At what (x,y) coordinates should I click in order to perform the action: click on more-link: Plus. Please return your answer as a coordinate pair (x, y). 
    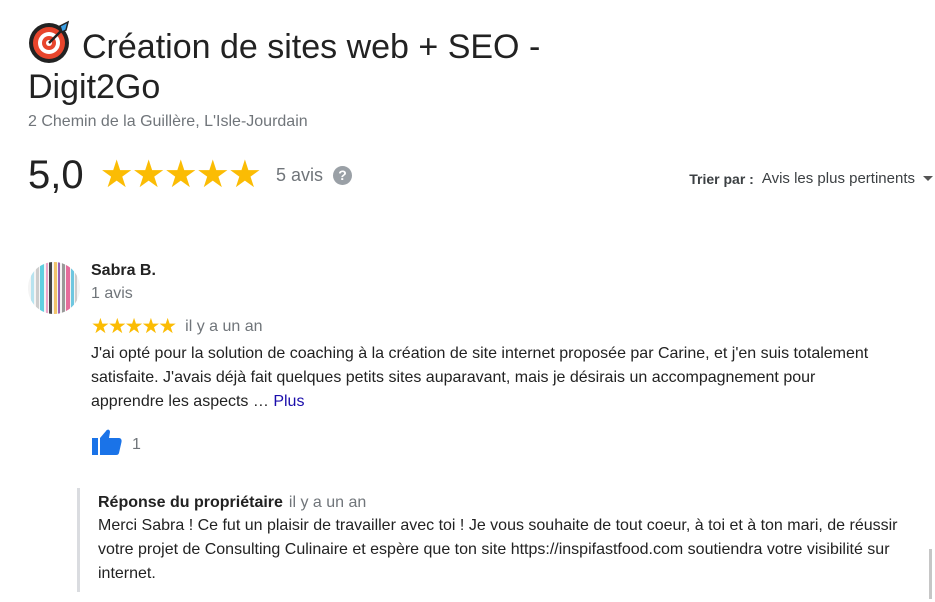
    Looking at the image, I should click on (288, 401).